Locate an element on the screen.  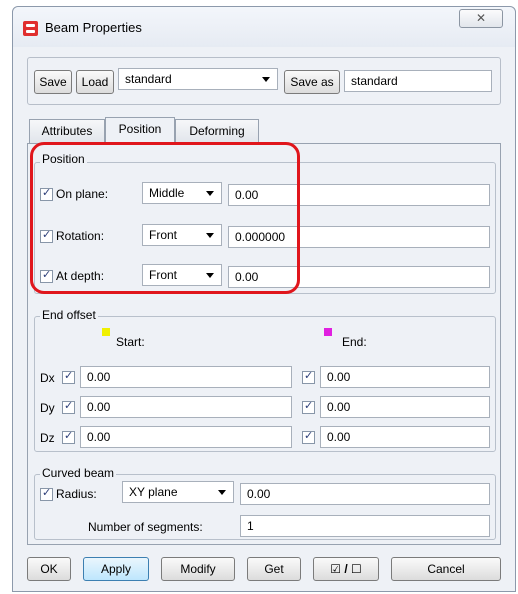
dx-start-field: 0.00 is located at coordinates (186, 377).